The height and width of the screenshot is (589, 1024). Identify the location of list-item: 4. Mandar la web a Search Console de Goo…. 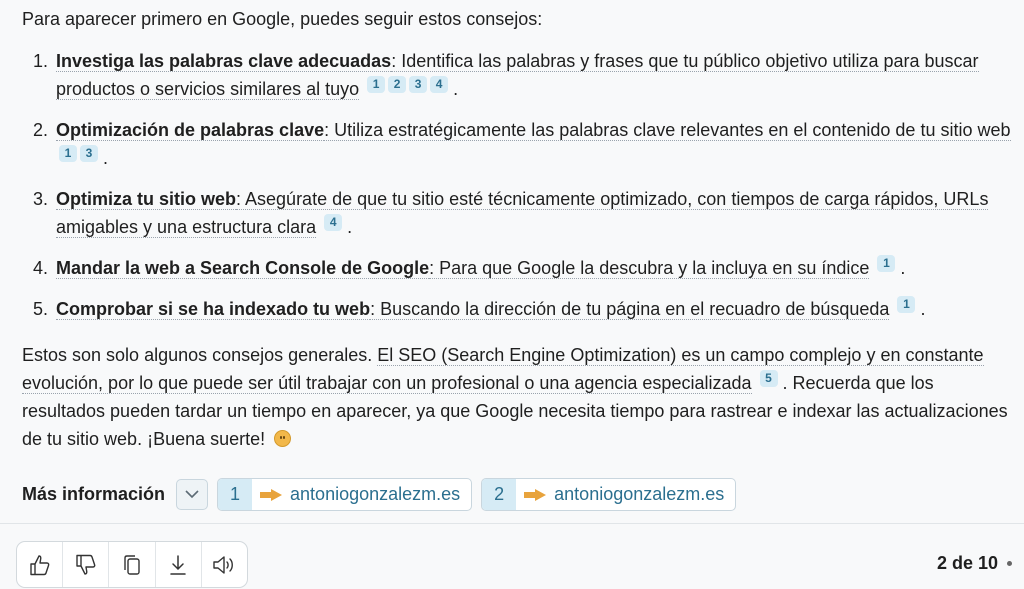
(517, 268).